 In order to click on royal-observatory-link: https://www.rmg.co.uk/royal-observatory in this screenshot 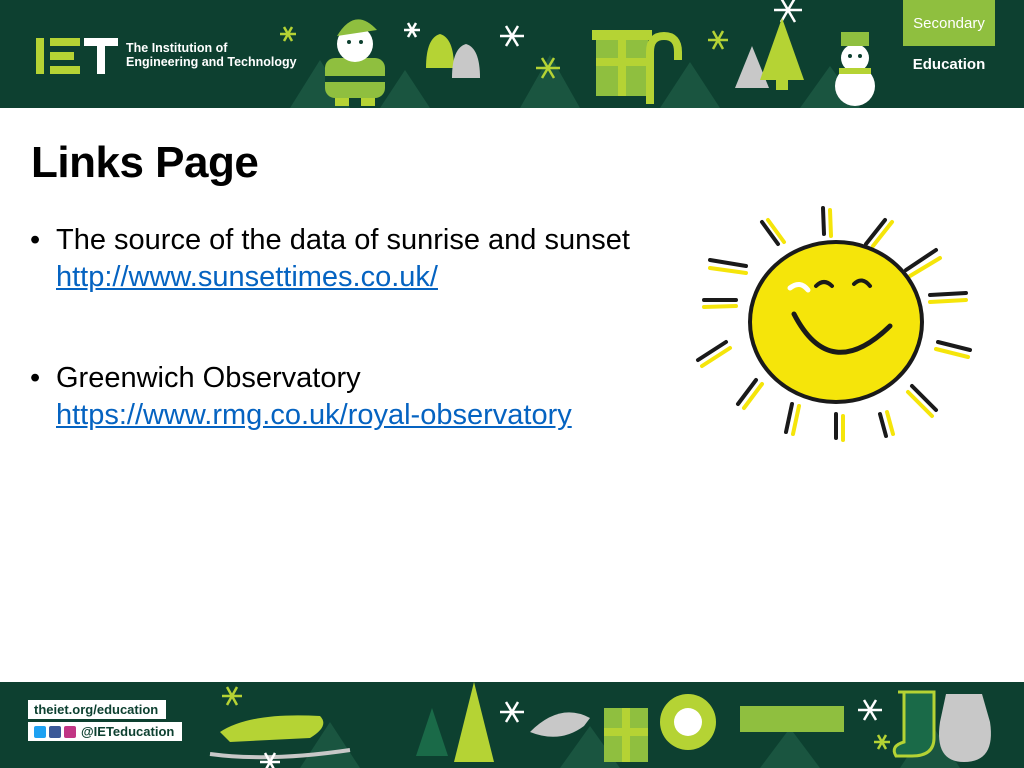, I will do `click(314, 415)`.